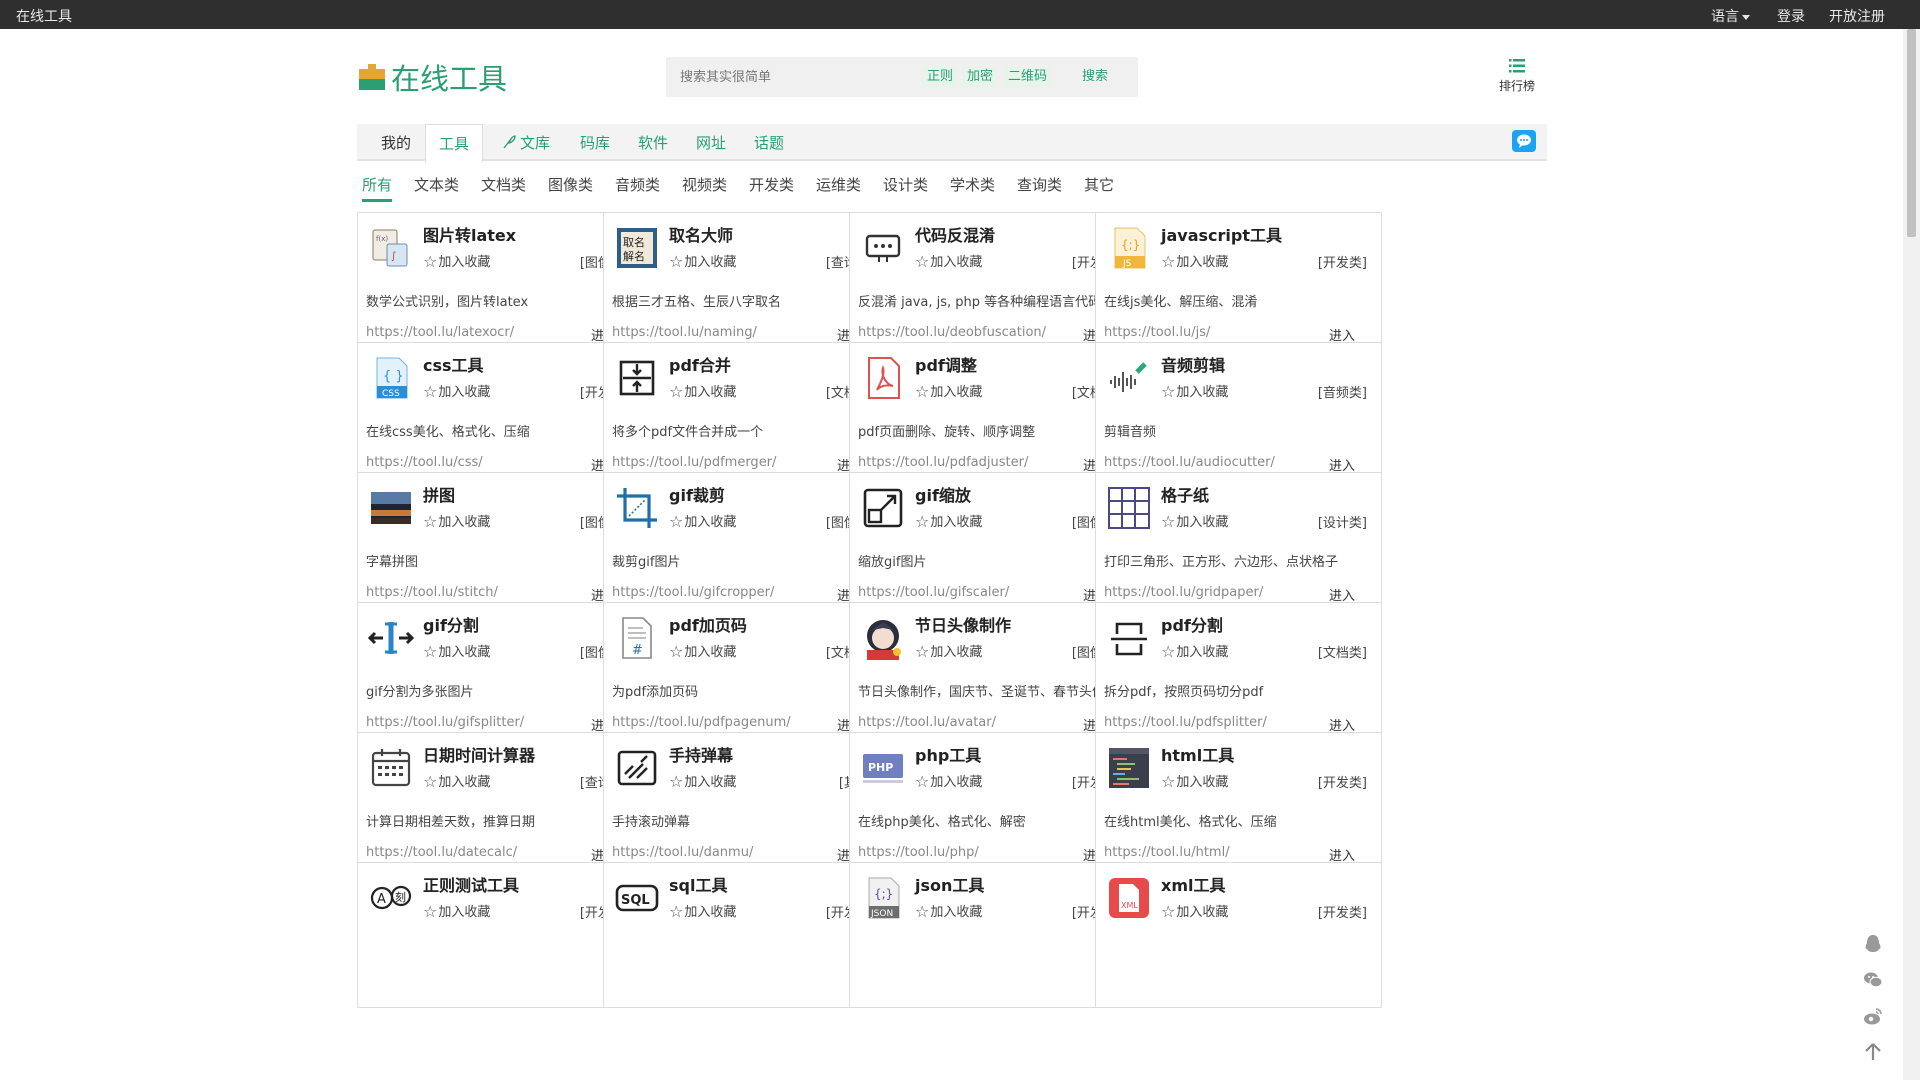 This screenshot has height=1080, width=1920. What do you see at coordinates (391, 638) in the screenshot?
I see `split-icon` at bounding box center [391, 638].